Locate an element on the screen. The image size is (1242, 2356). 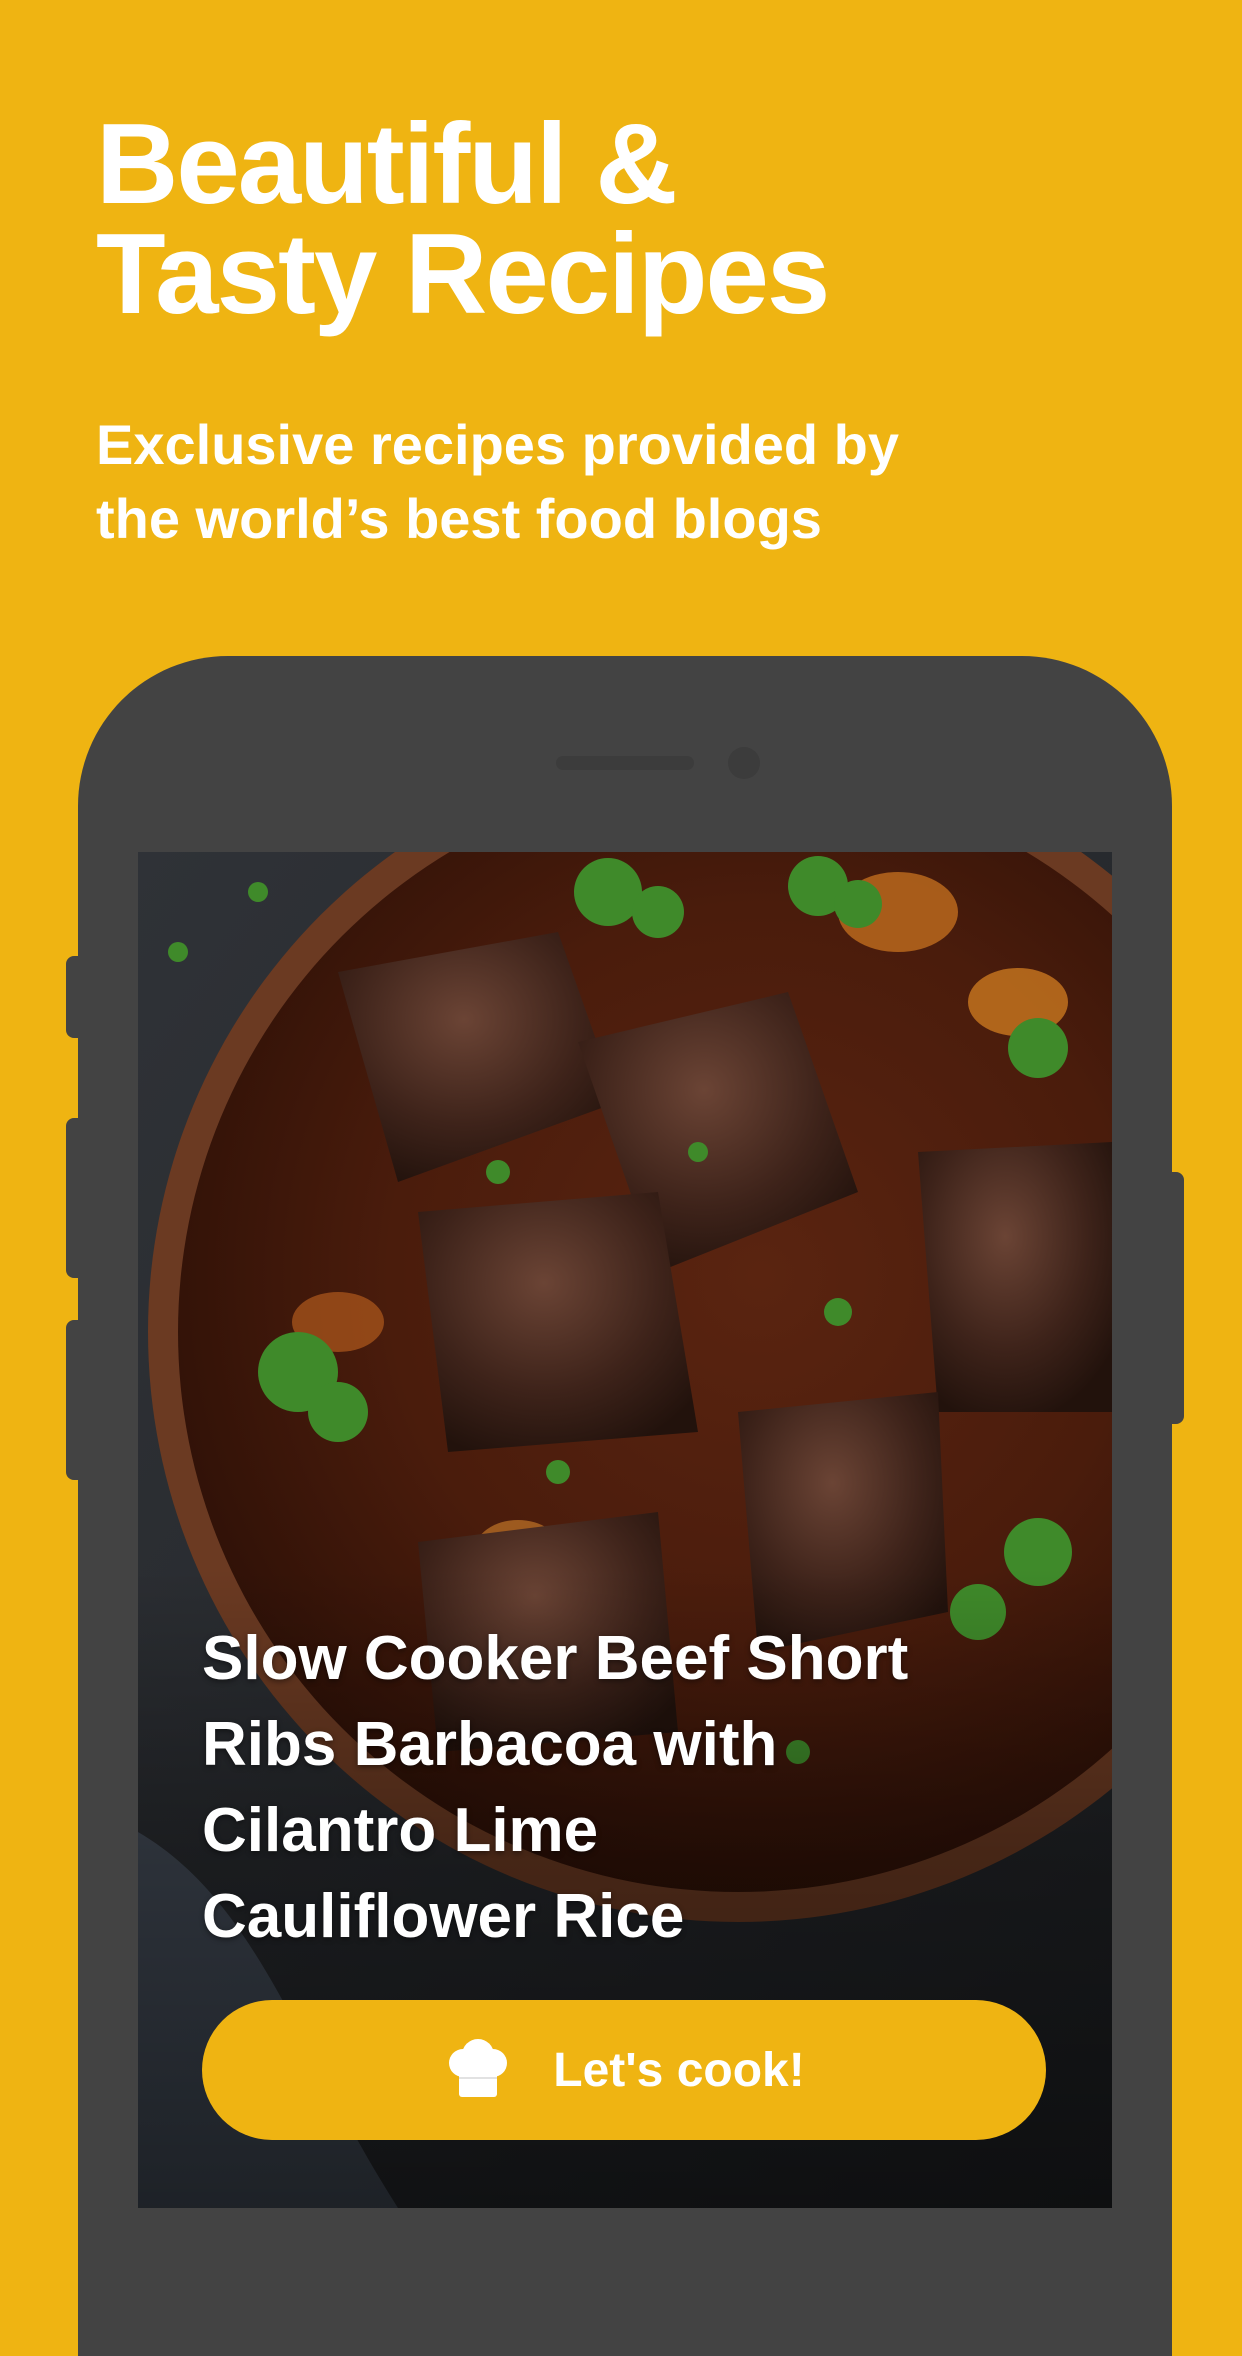
recipe-title-line-4: Cauliflower Rice is located at coordinates (443, 1916).